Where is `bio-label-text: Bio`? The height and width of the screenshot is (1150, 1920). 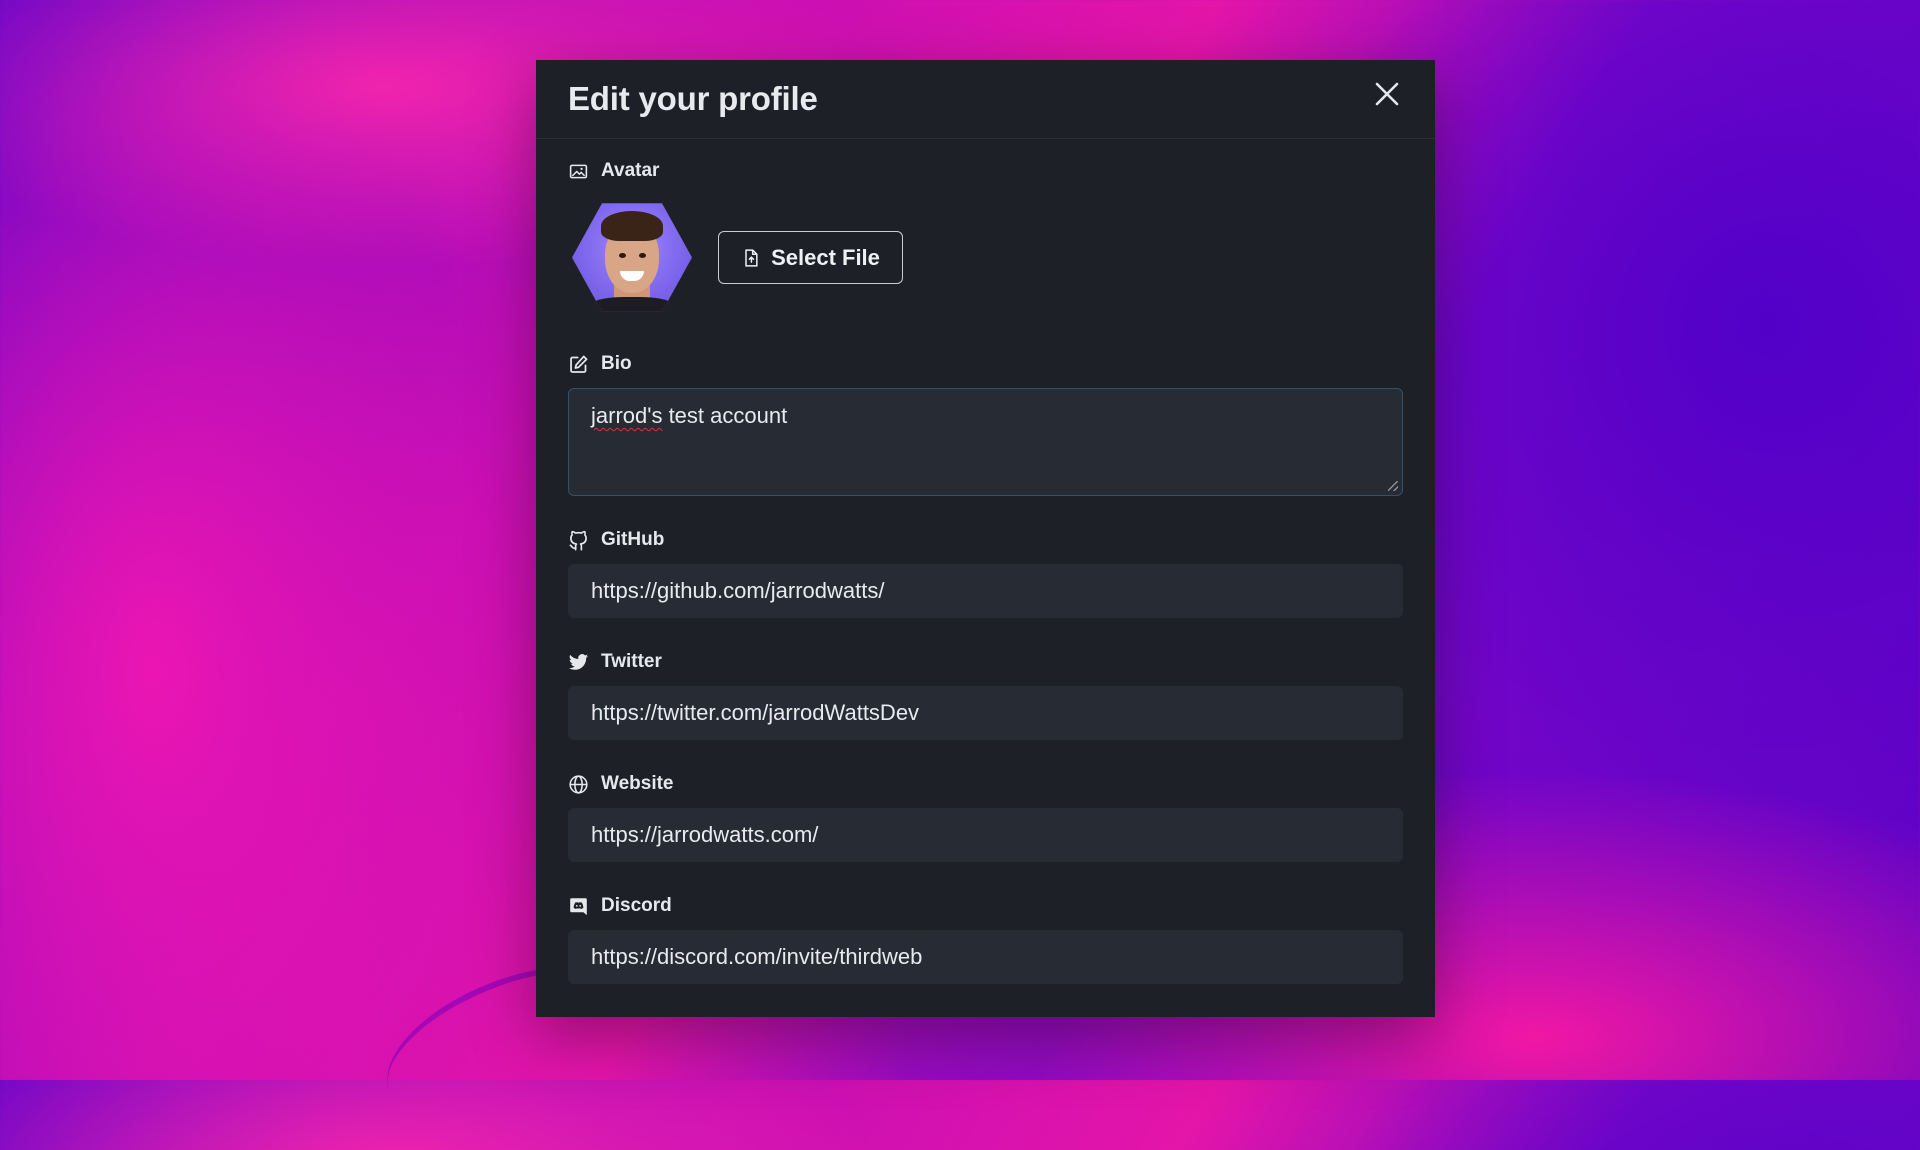
bio-label-text: Bio is located at coordinates (616, 363).